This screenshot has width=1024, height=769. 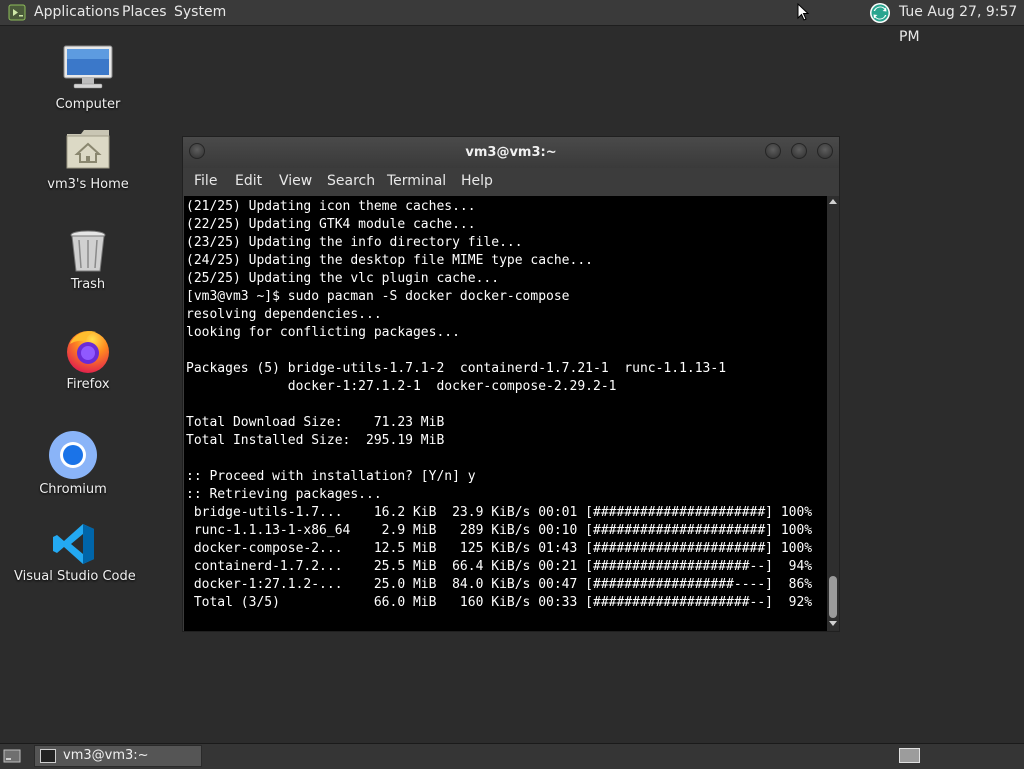 I want to click on menu-view: View, so click(x=295, y=181).